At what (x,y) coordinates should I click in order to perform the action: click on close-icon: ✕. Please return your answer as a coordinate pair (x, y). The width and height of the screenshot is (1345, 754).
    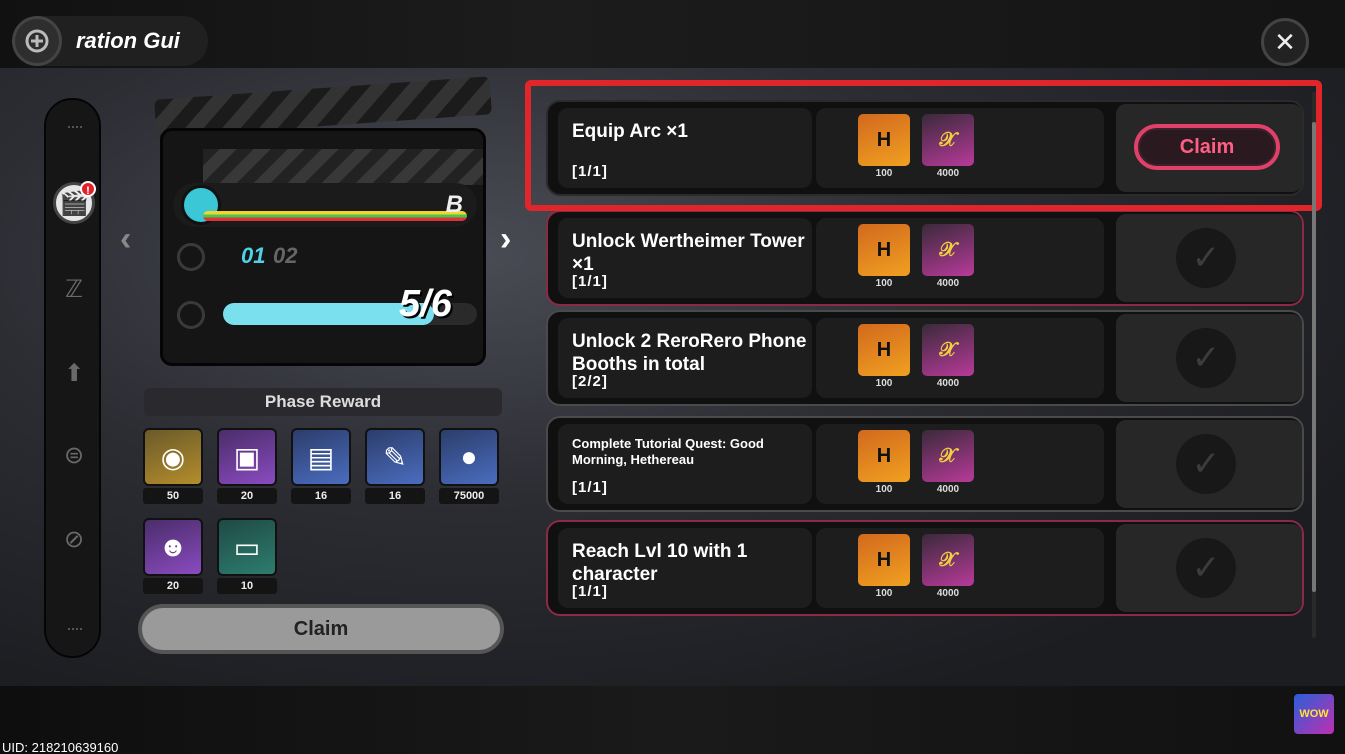
    Looking at the image, I should click on (1285, 41).